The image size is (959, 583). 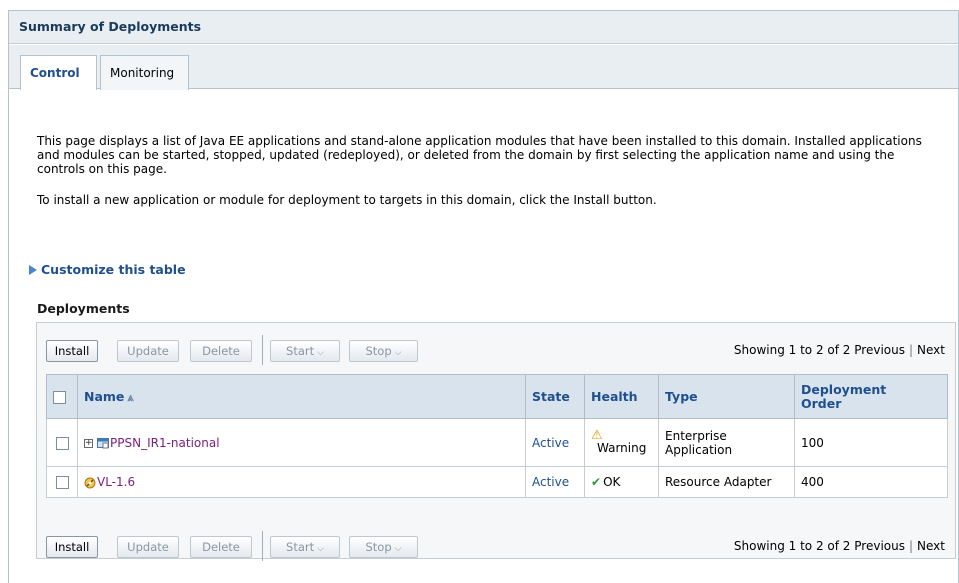 What do you see at coordinates (104, 396) in the screenshot?
I see `column-name-label: Name` at bounding box center [104, 396].